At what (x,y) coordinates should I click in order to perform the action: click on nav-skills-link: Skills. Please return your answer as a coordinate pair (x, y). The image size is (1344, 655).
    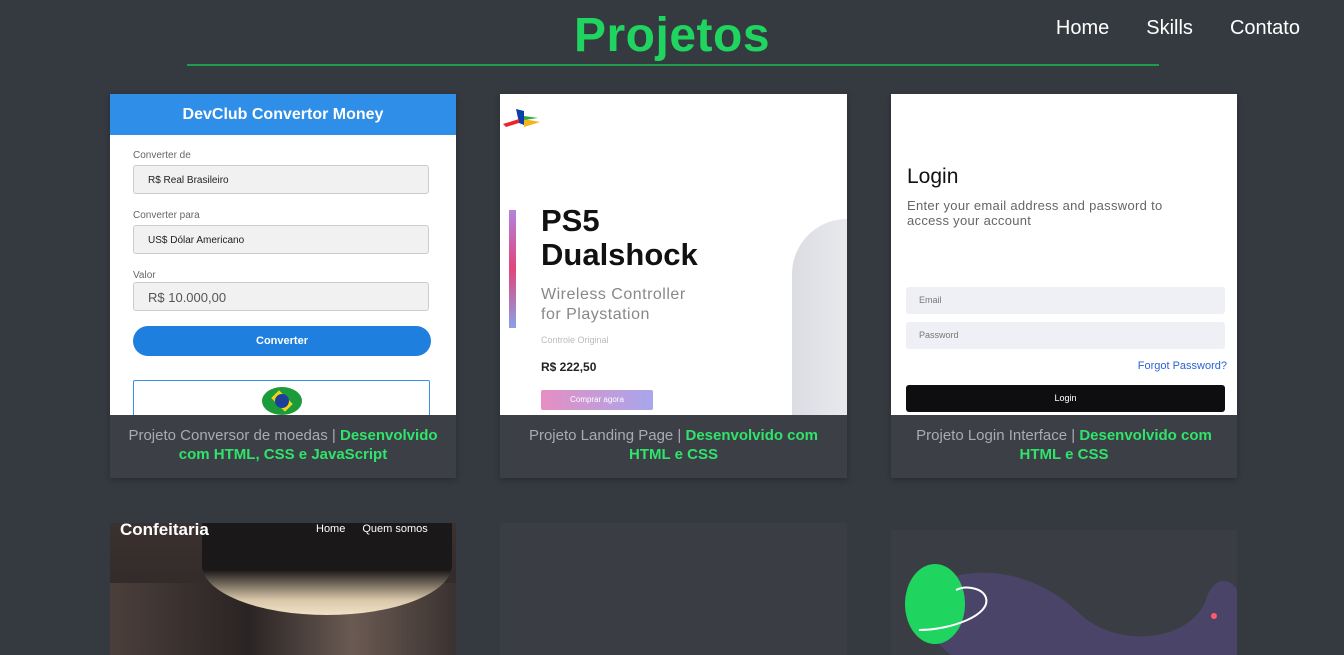
    Looking at the image, I should click on (1169, 28).